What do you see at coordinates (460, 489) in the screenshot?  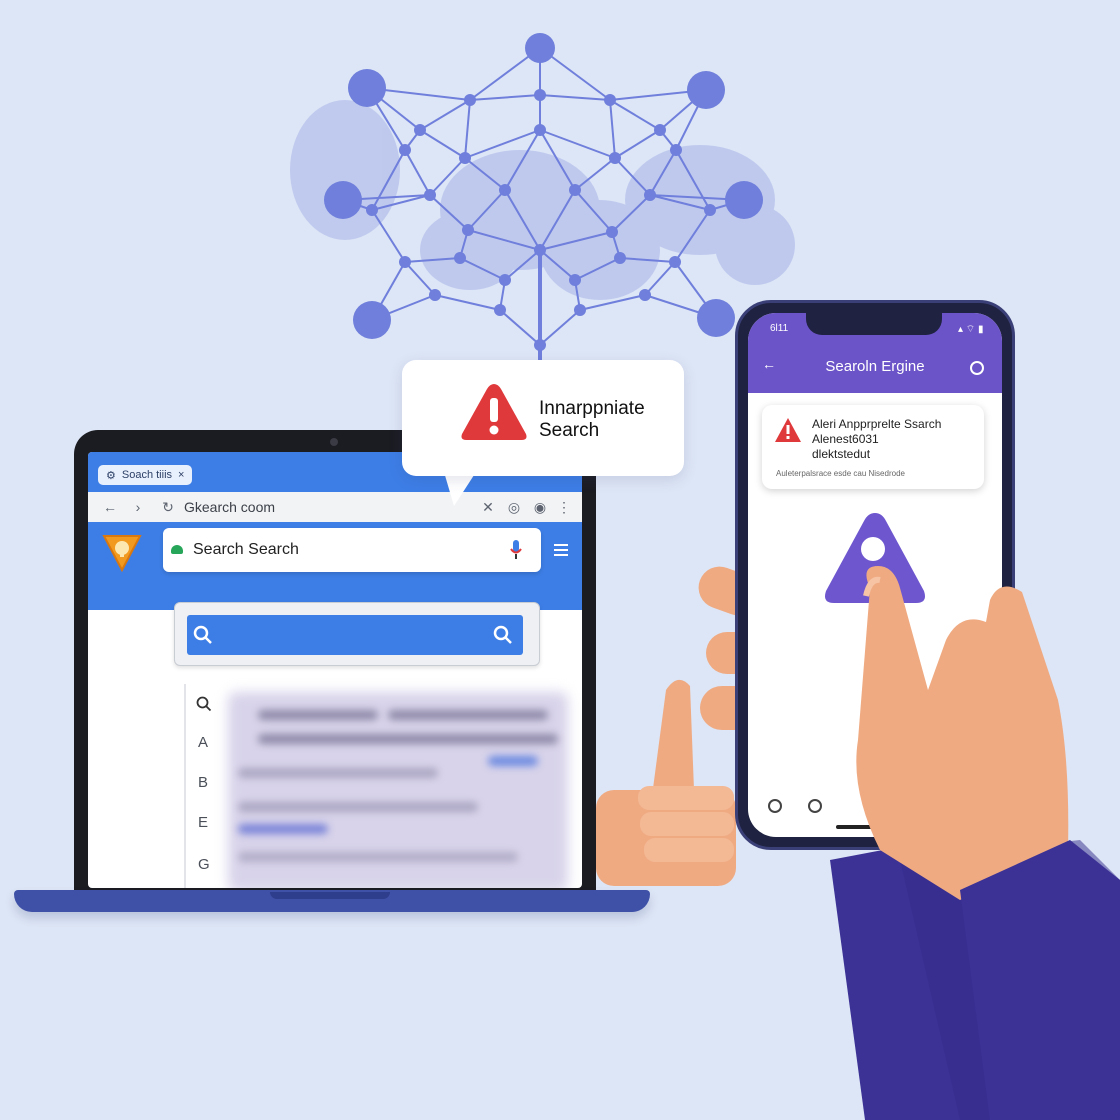 I see `speech-bubble-tail` at bounding box center [460, 489].